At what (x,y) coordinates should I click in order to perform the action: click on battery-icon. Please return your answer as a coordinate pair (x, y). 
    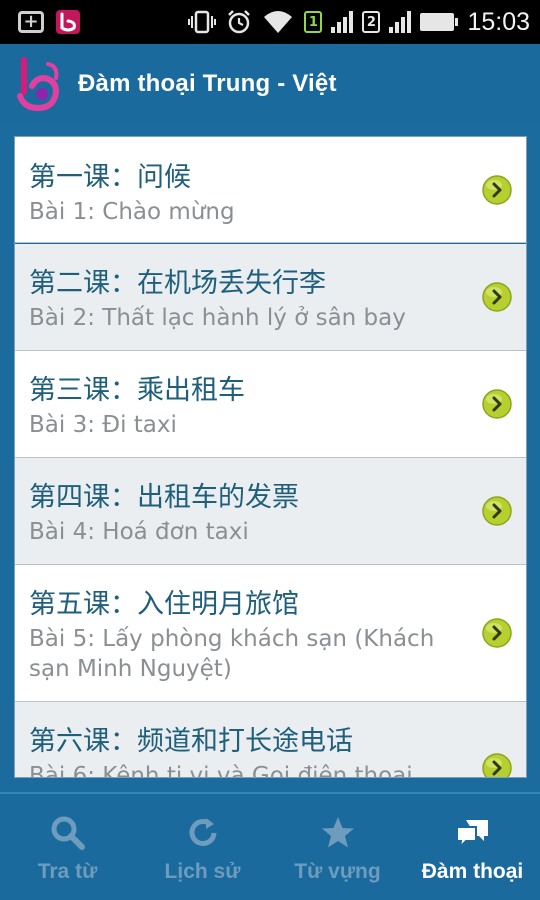
    Looking at the image, I should click on (439, 22).